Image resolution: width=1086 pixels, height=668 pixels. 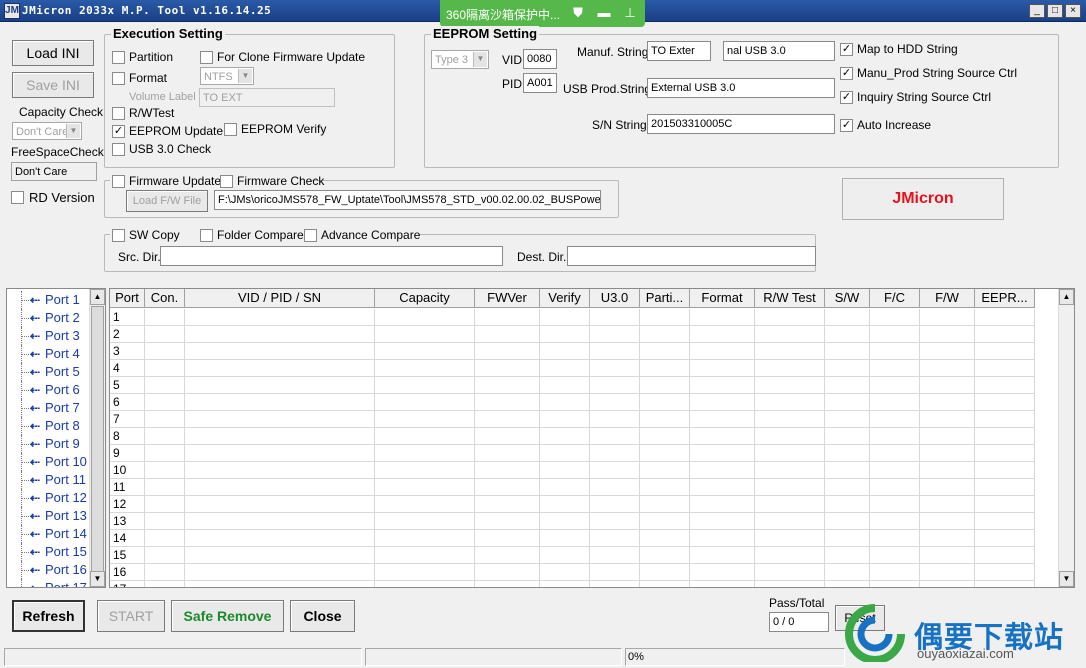 What do you see at coordinates (226, 181) in the screenshot?
I see `fw-check-checkbox` at bounding box center [226, 181].